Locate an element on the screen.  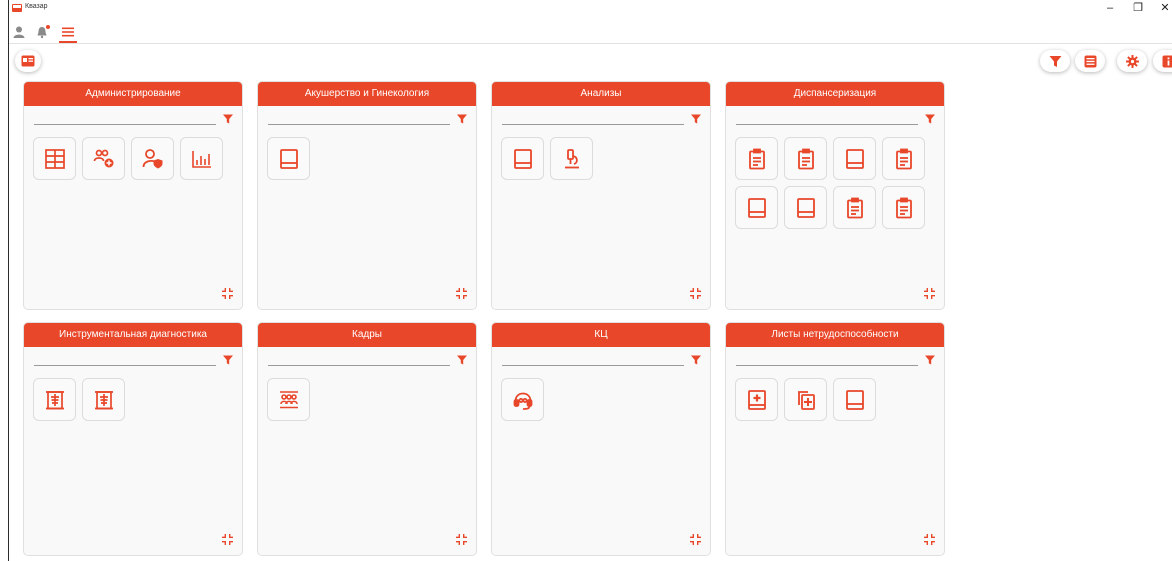
info-button is located at coordinates (1162, 61).